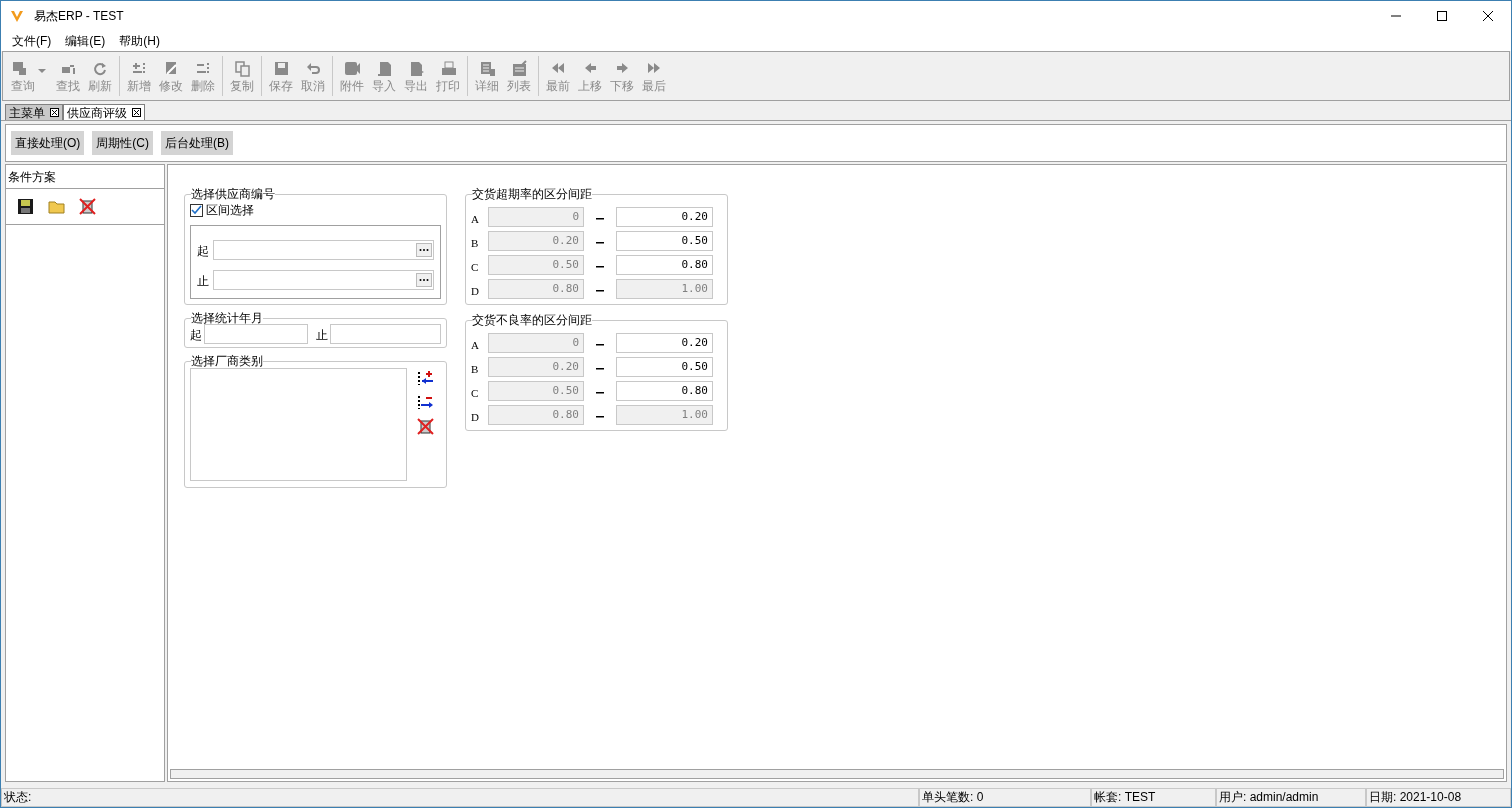 The height and width of the screenshot is (808, 1512). I want to click on menu-item: 文件(F), so click(32, 41).